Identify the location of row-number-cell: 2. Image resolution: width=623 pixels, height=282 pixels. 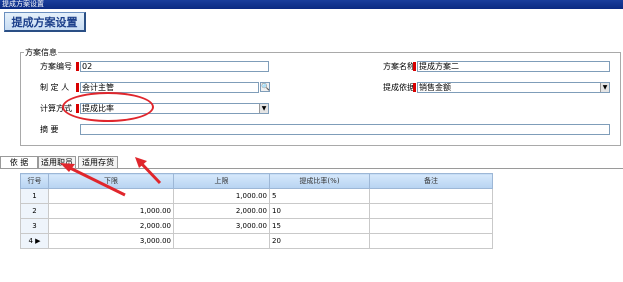
(34, 211).